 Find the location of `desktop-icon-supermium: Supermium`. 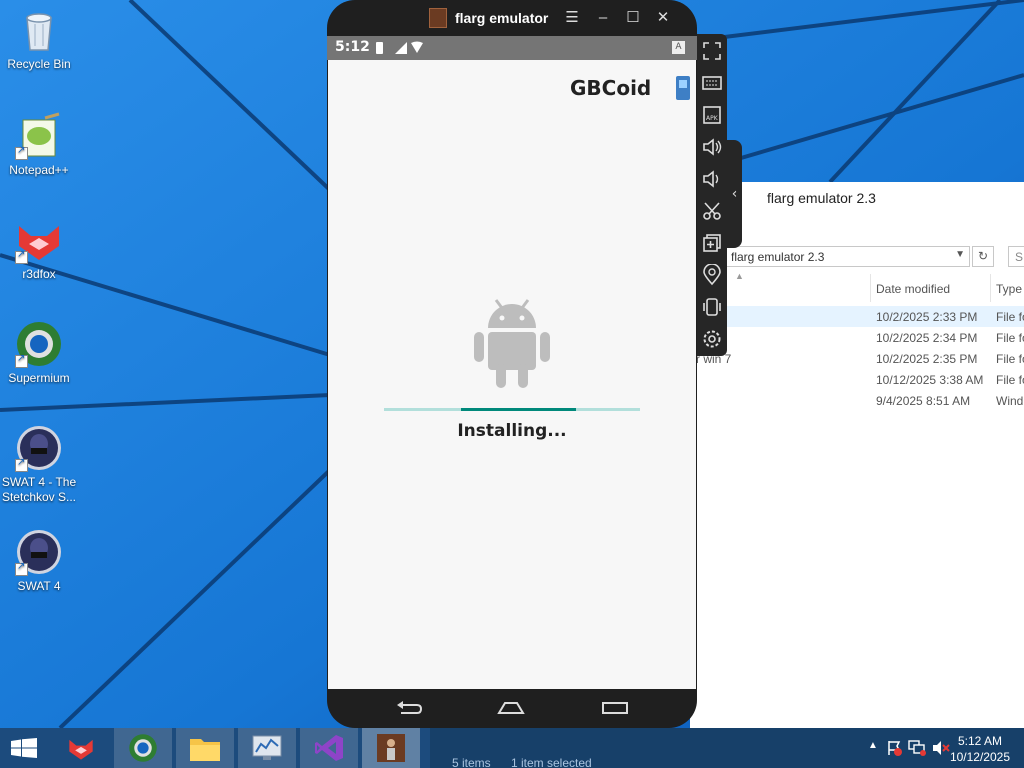

desktop-icon-supermium: Supermium is located at coordinates (39, 353).